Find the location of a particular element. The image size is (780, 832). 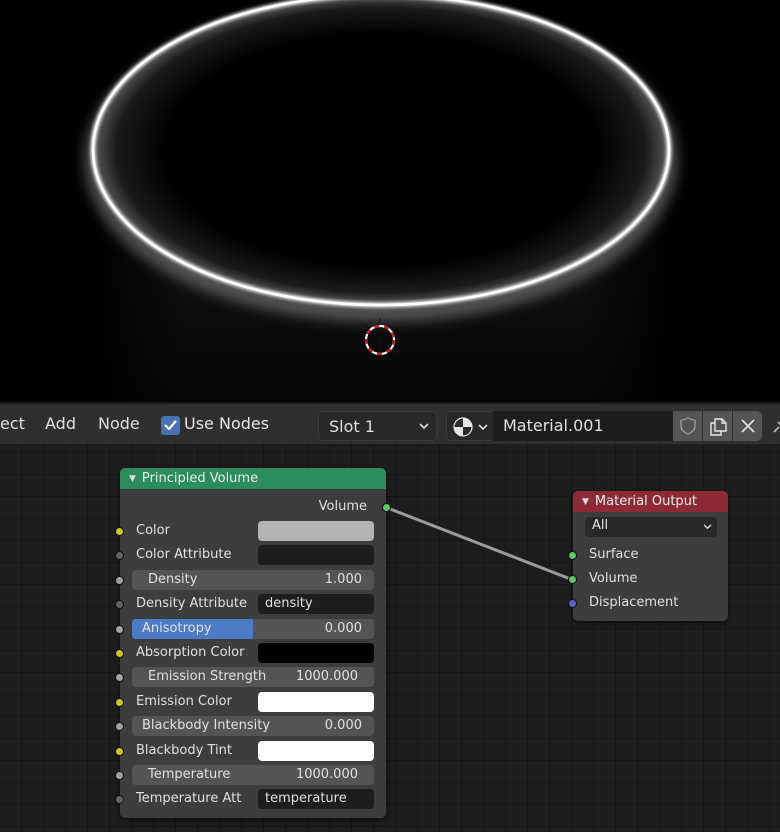

input-socket-surface is located at coordinates (572, 555).